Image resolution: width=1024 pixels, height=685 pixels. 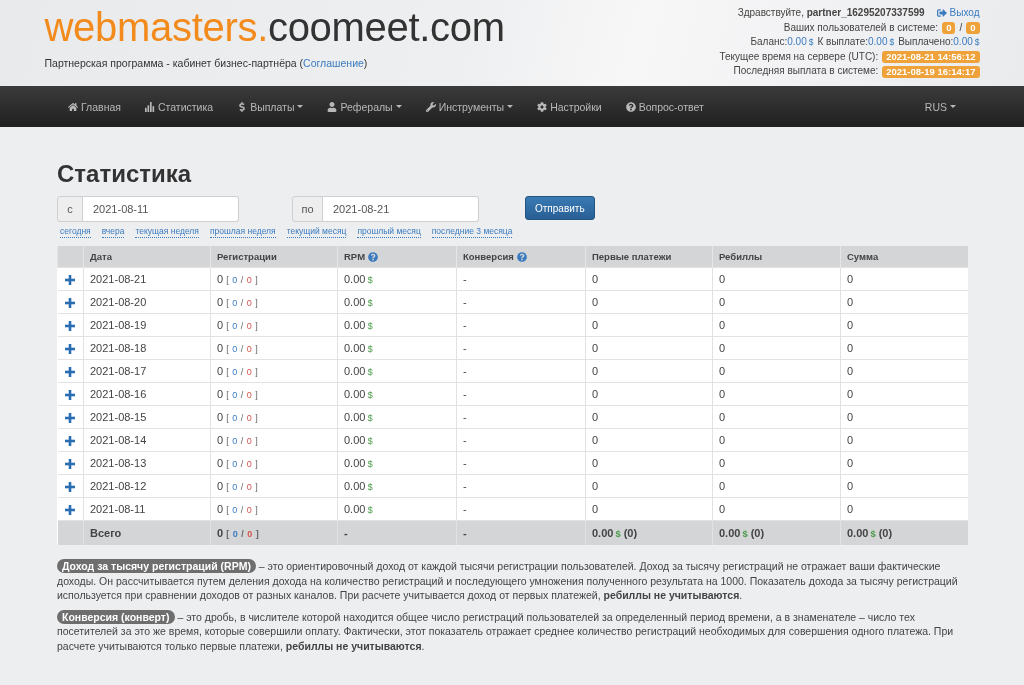 I want to click on date-range-link: прошлая неделя, so click(x=242, y=232).